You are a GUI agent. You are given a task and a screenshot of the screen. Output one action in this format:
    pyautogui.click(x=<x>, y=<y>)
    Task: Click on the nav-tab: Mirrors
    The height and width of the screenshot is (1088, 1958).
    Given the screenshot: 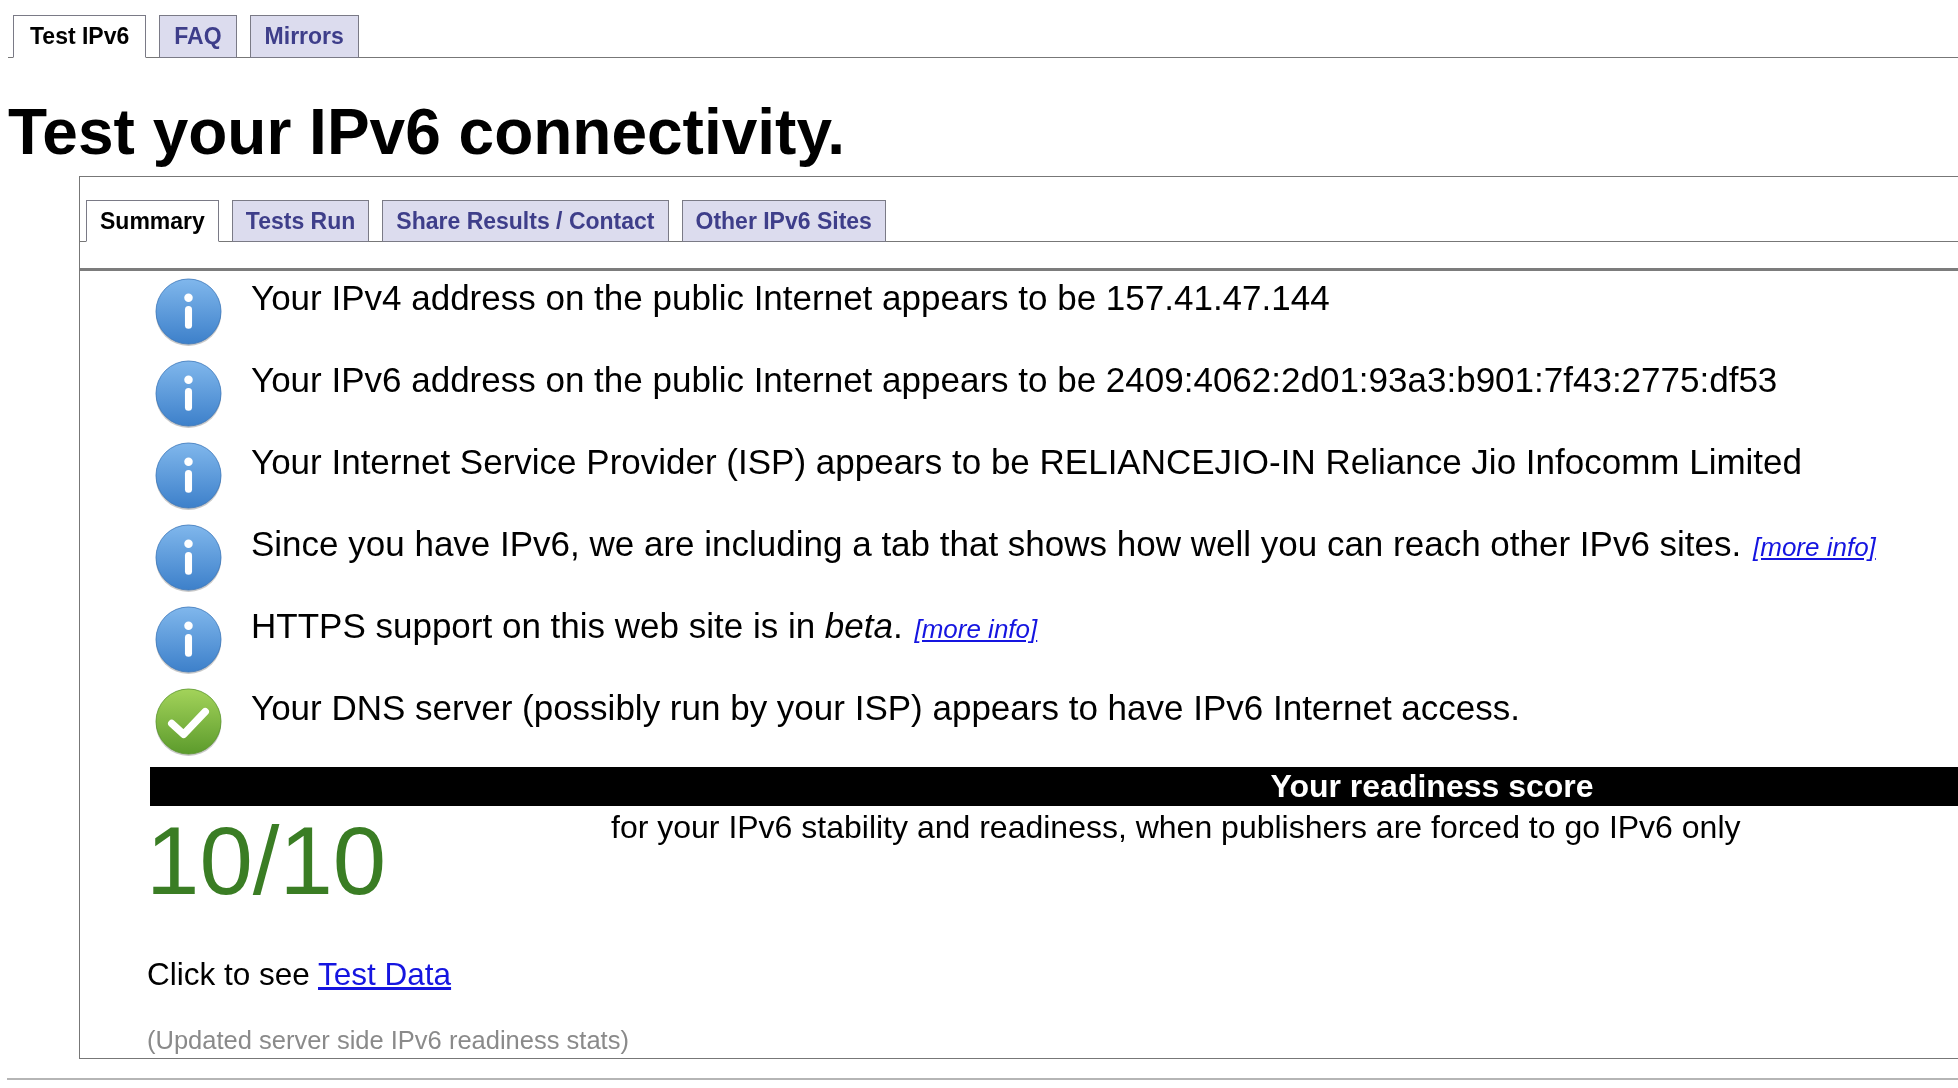 What is the action you would take?
    pyautogui.click(x=304, y=36)
    